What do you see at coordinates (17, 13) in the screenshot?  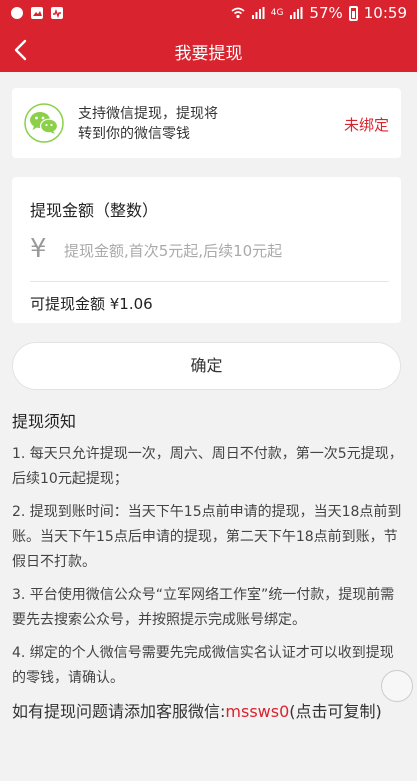 I see `notification-dot-icon` at bounding box center [17, 13].